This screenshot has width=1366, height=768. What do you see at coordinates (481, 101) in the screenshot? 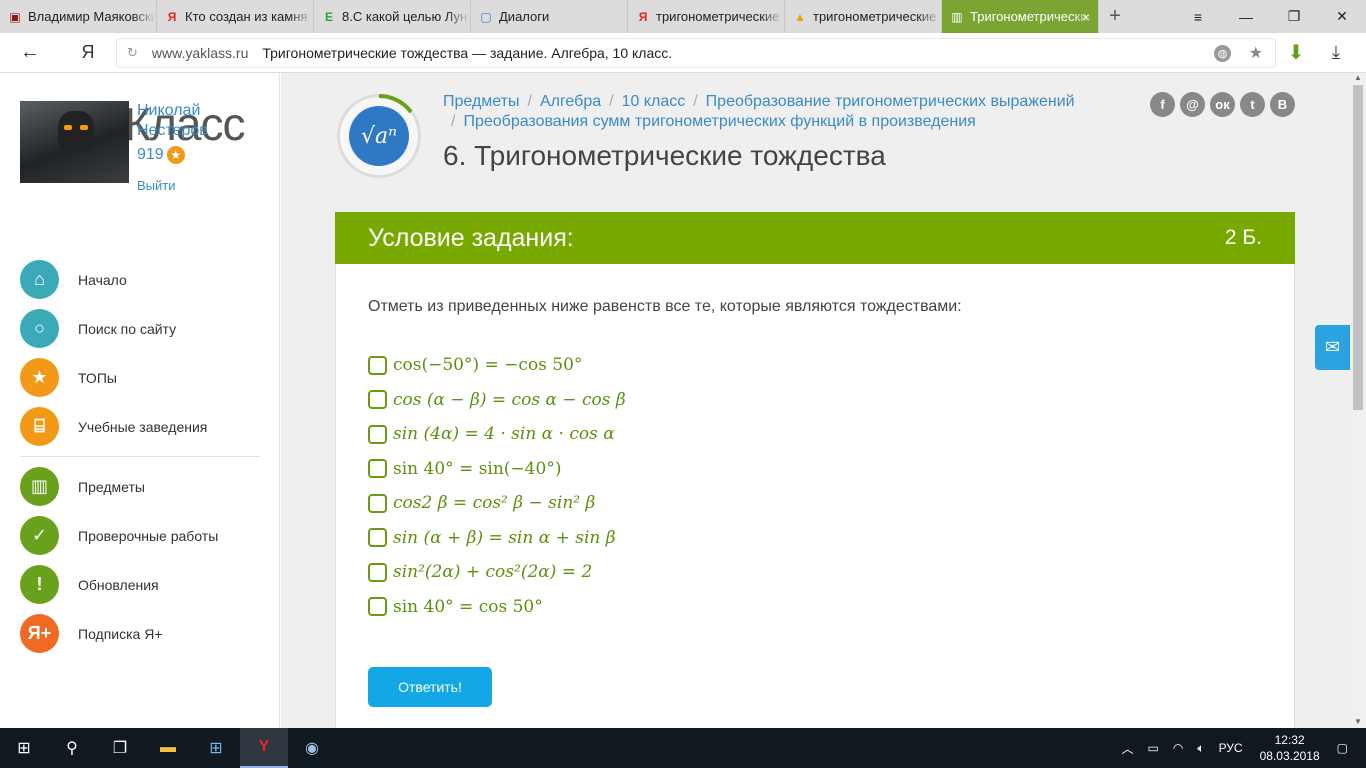
I see `breadcrumb-link: Предметы` at bounding box center [481, 101].